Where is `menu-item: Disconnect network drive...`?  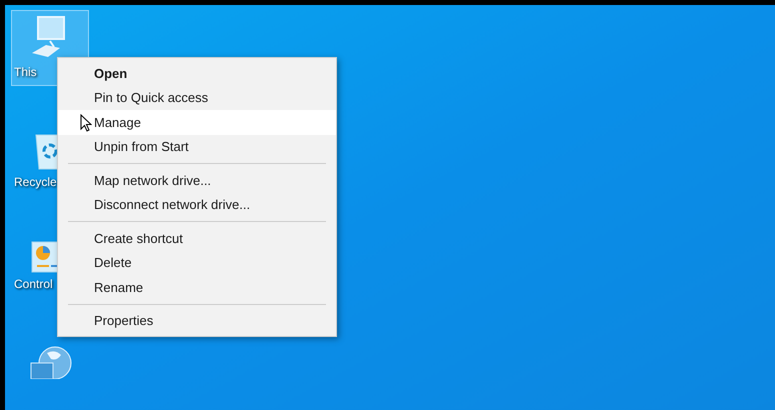
menu-item: Disconnect network drive... is located at coordinates (197, 204).